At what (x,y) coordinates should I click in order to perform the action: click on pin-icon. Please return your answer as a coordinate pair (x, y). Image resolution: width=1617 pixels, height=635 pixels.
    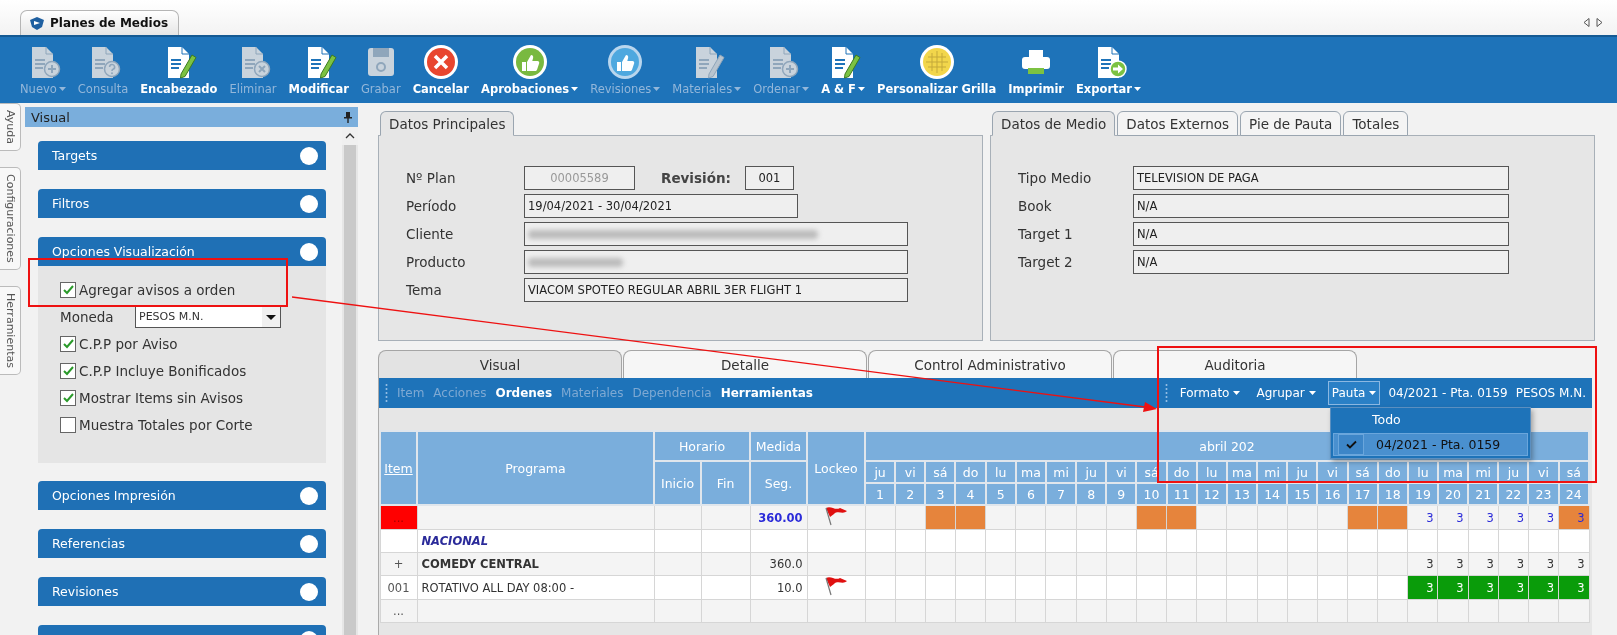
    Looking at the image, I should click on (348, 117).